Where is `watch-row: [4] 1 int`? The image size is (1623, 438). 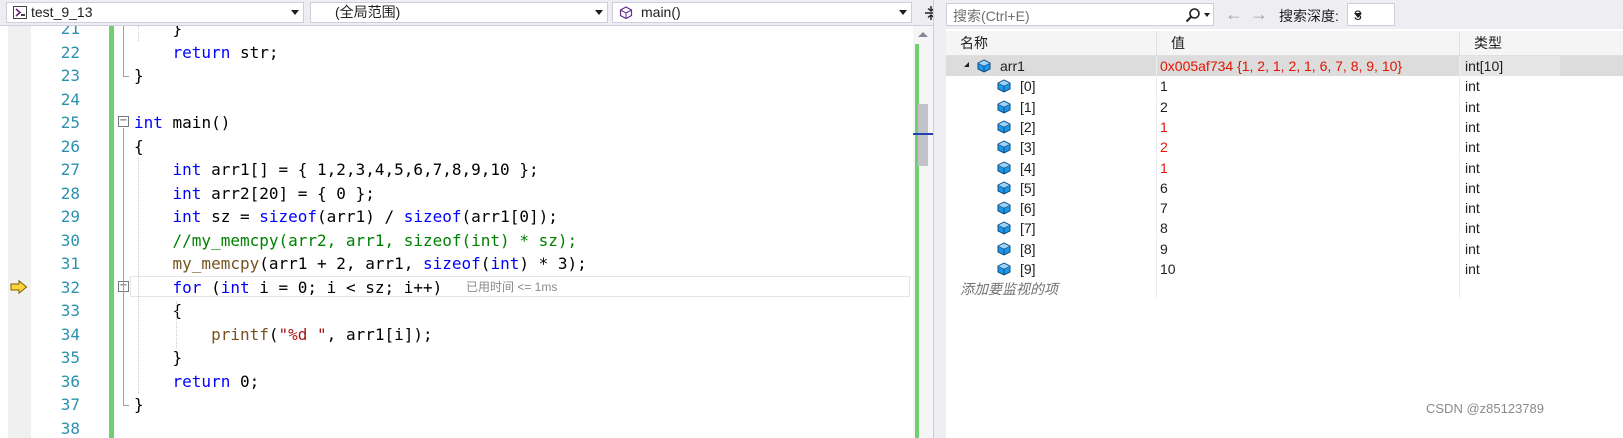 watch-row: [4] 1 int is located at coordinates (1284, 168).